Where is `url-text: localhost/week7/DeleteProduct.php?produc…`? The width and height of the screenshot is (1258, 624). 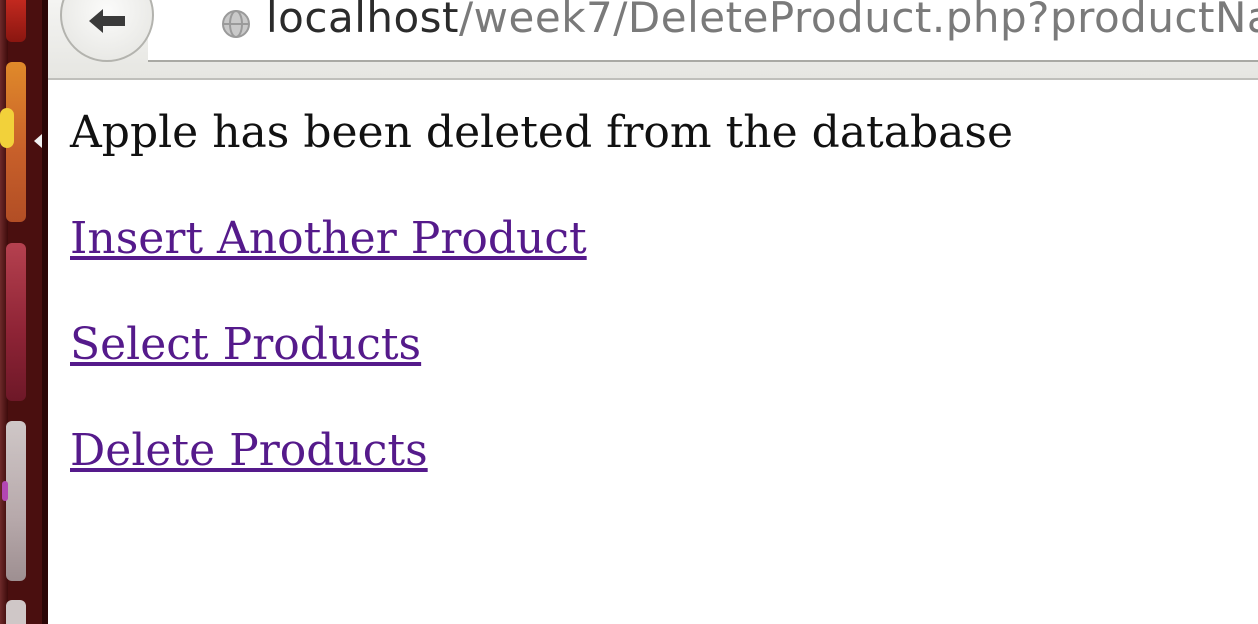 url-text: localhost/week7/DeleteProduct.php?produc… is located at coordinates (762, 23).